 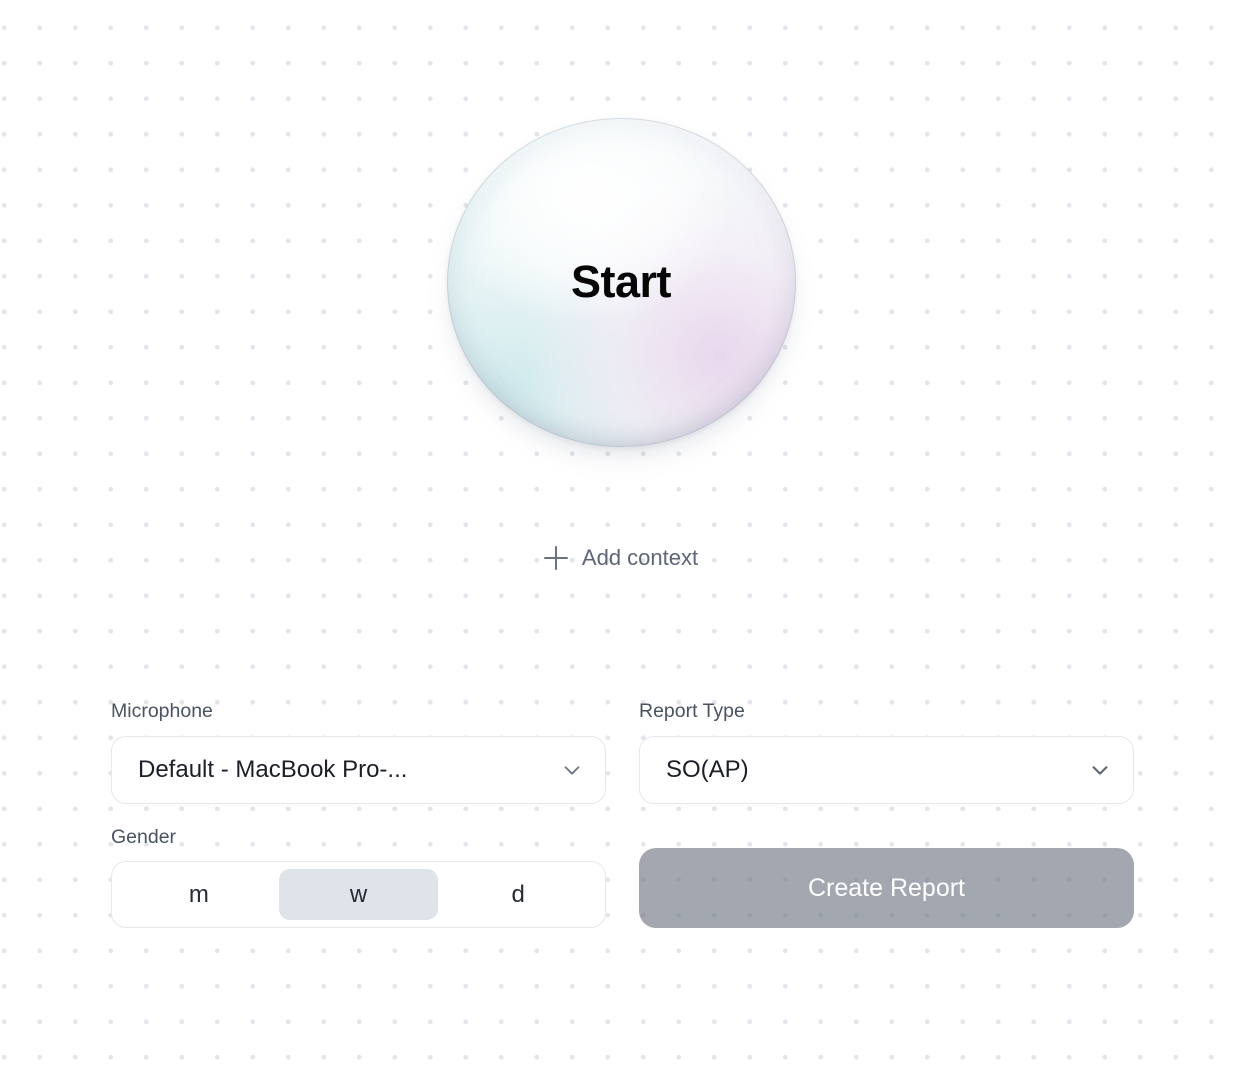 I want to click on gender-segmented-control: m w d, so click(x=358, y=894).